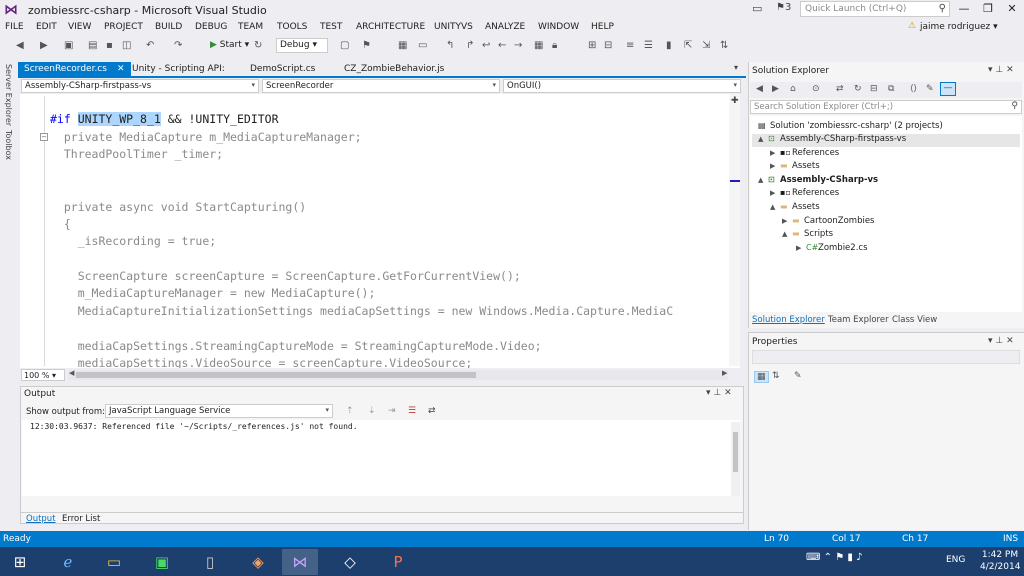 Image resolution: width=1024 pixels, height=576 pixels. What do you see at coordinates (366, 45) in the screenshot?
I see `find-icon: ⚑` at bounding box center [366, 45].